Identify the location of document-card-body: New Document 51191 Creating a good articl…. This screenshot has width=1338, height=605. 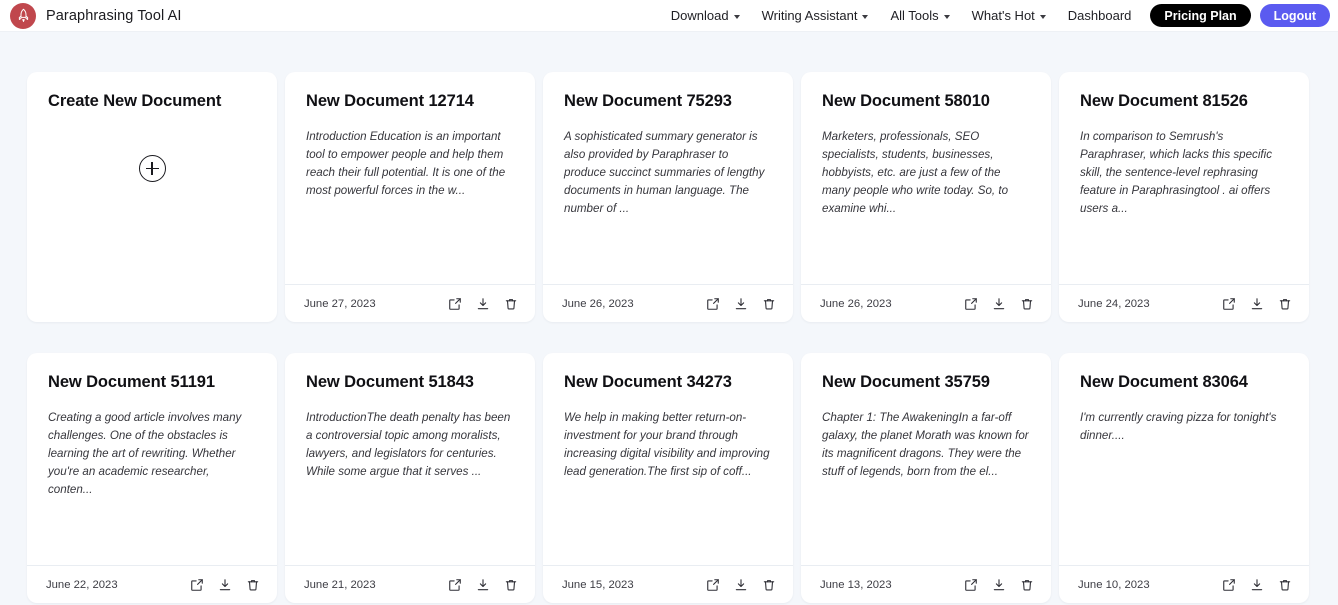
(152, 459).